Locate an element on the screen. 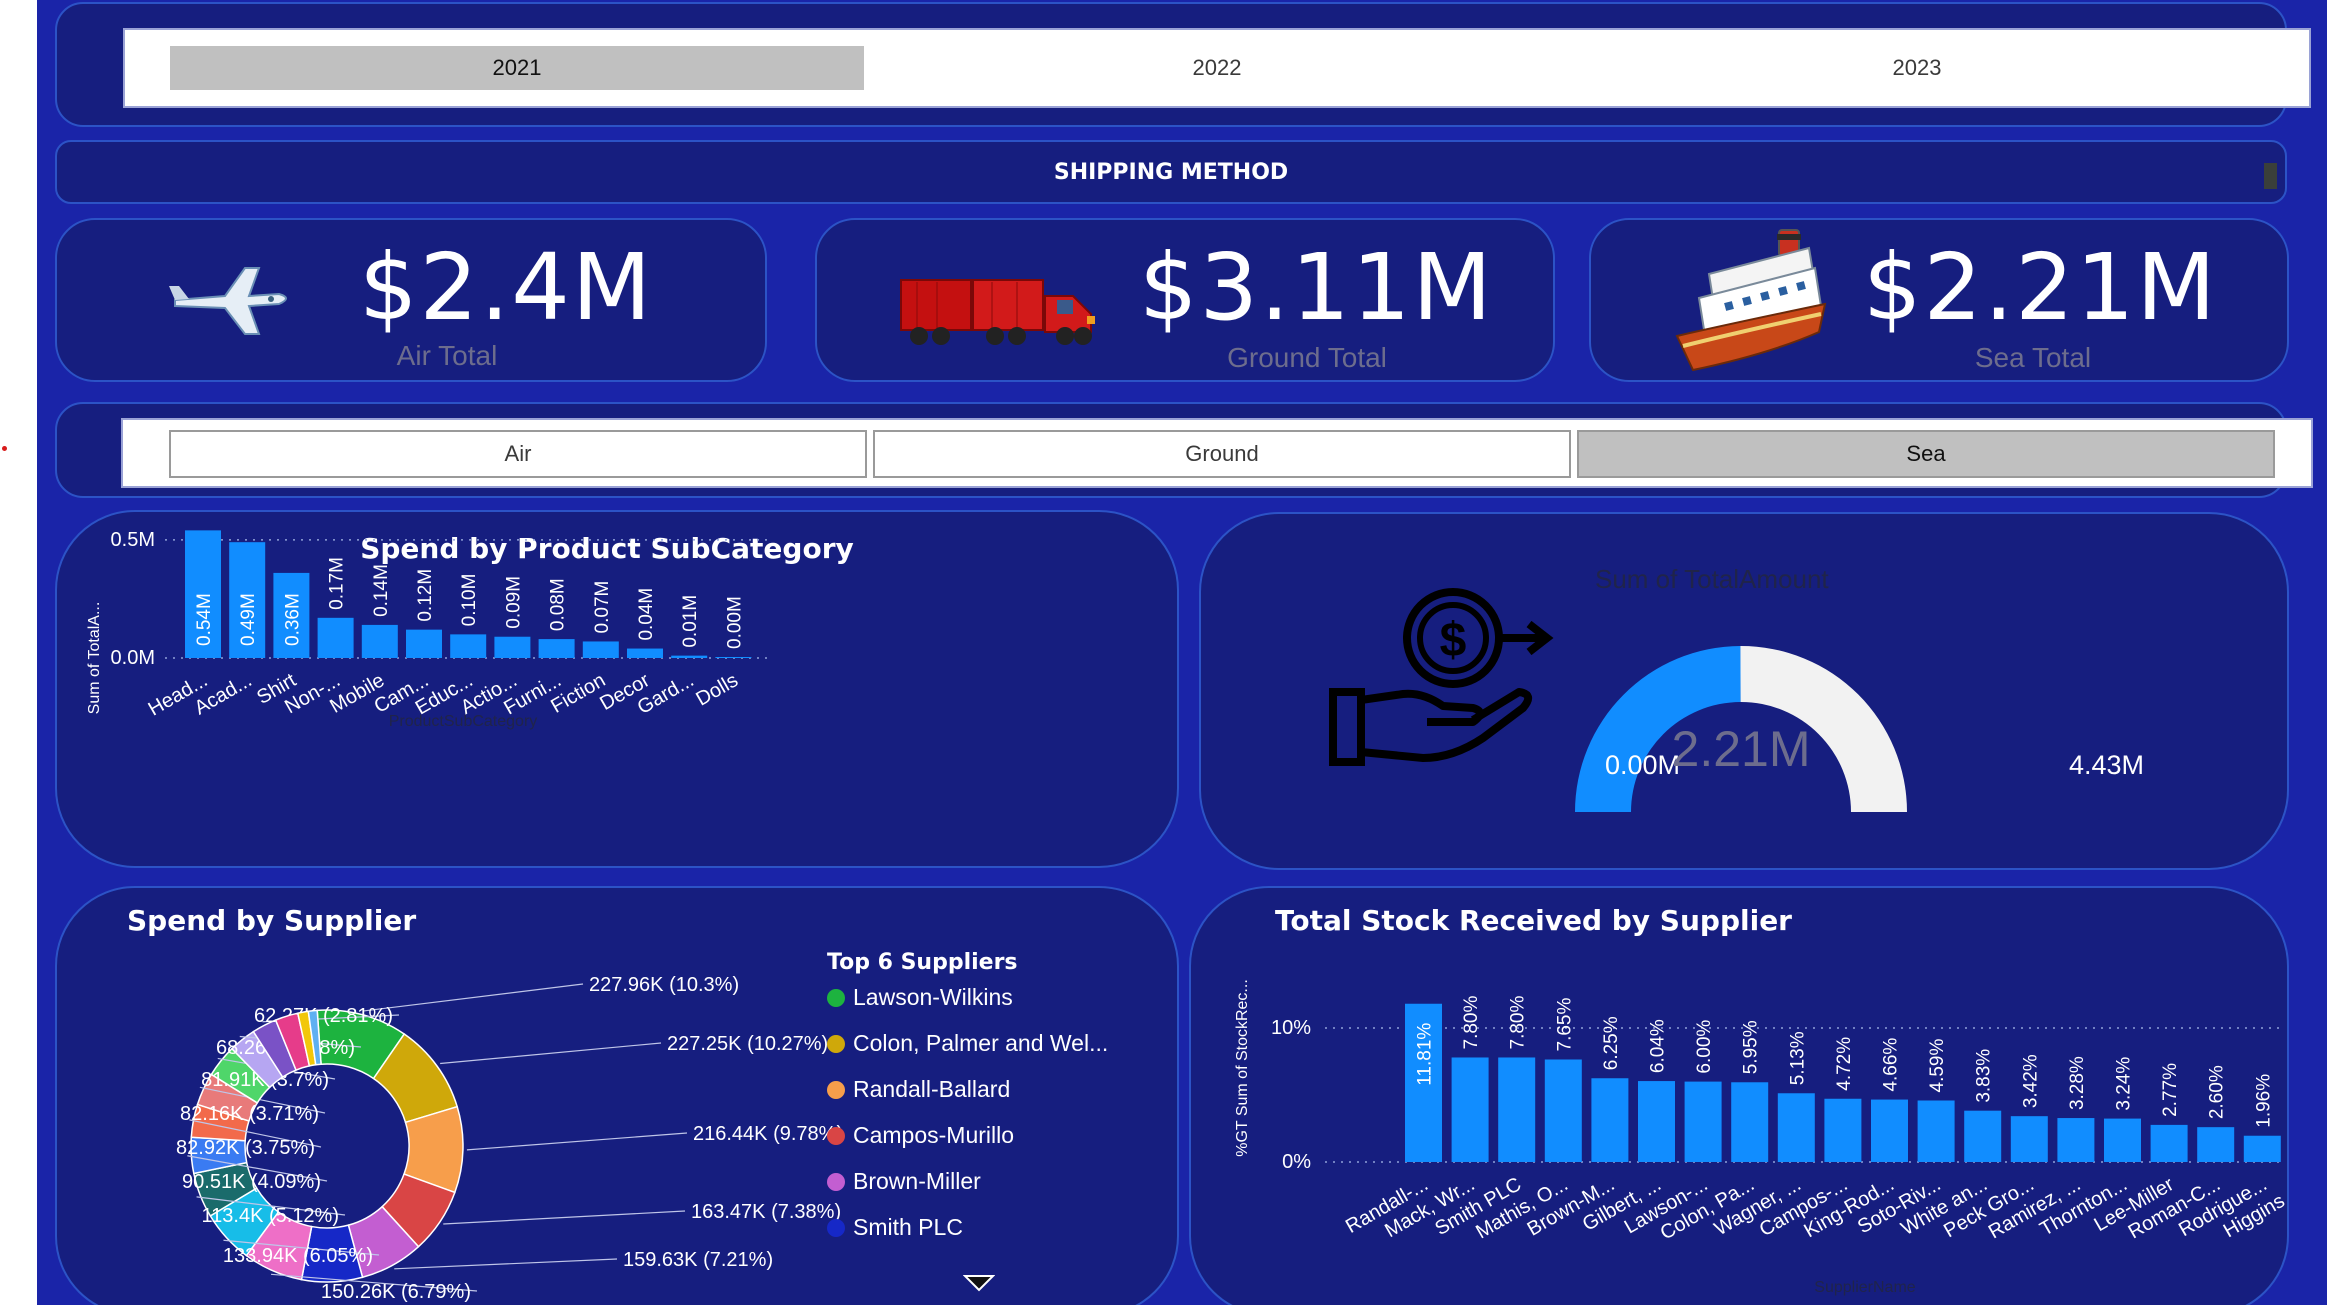 The image size is (2327, 1305). stock-data-label: 4.66% is located at coordinates (1891, 1065).